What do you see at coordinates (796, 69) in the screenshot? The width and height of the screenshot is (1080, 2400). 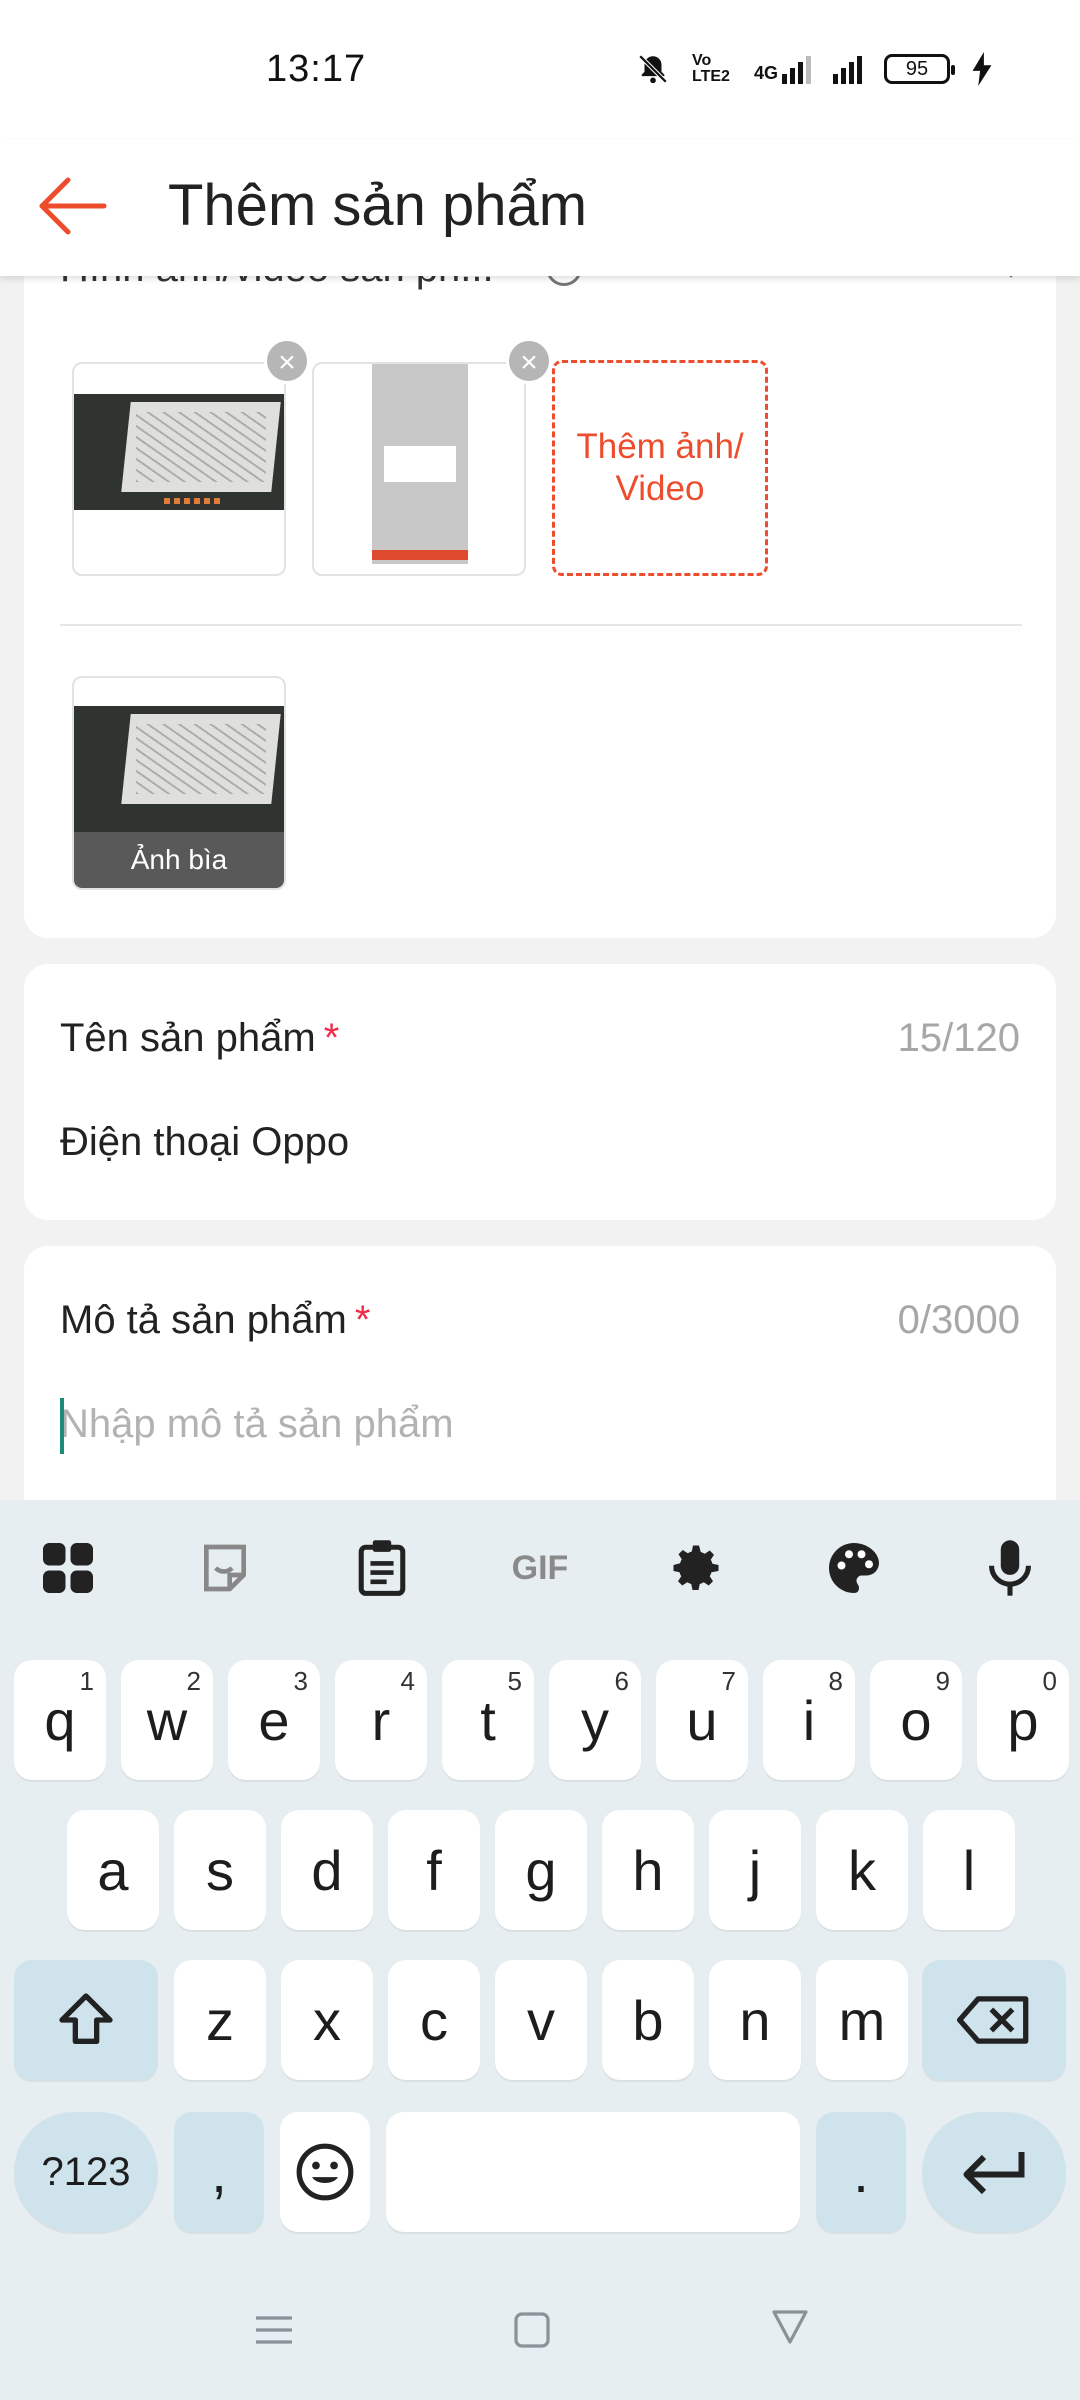 I see `signal-bars-icon` at bounding box center [796, 69].